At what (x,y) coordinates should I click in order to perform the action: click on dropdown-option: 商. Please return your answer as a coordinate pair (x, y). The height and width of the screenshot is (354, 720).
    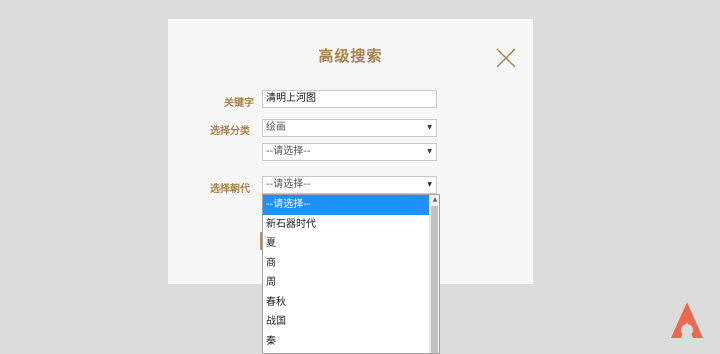
    Looking at the image, I should click on (346, 264).